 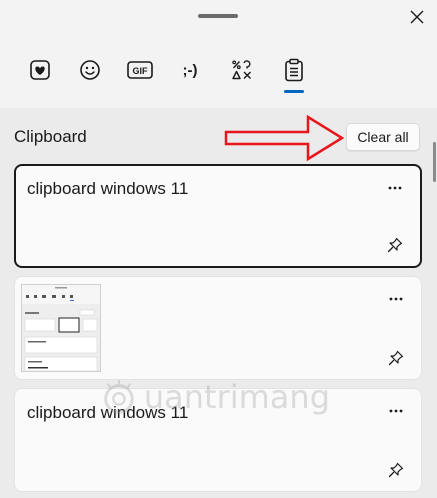 I want to click on emoji-panel-tabs: GIF ;-), so click(x=218, y=75).